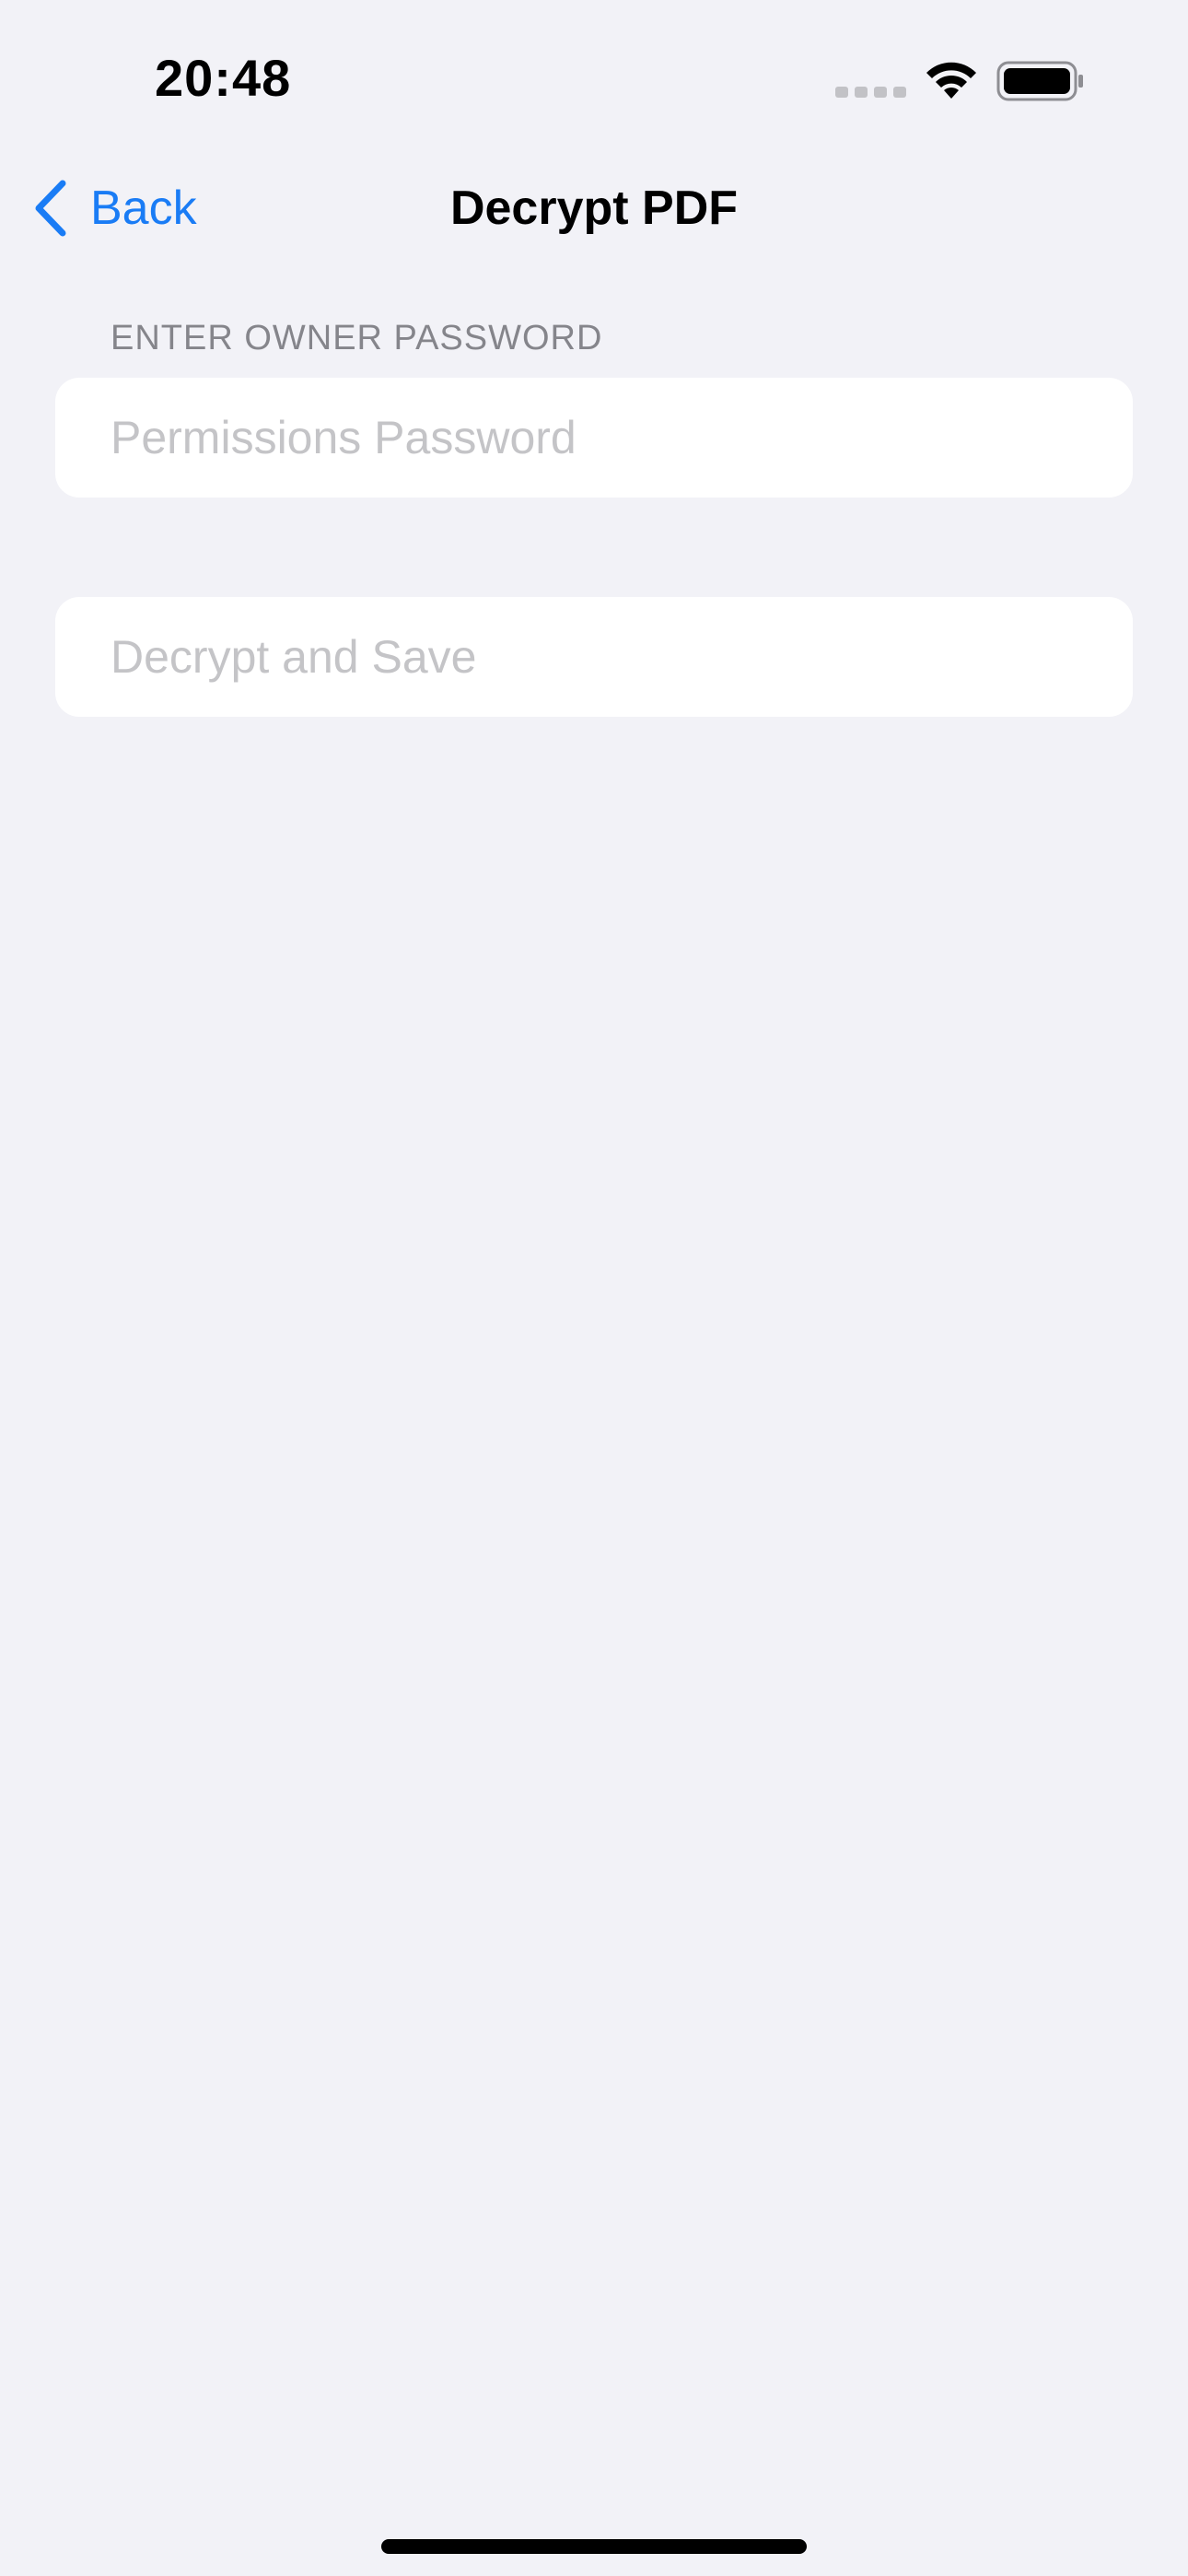 The height and width of the screenshot is (2576, 1188). I want to click on status-time: 20:48, so click(223, 78).